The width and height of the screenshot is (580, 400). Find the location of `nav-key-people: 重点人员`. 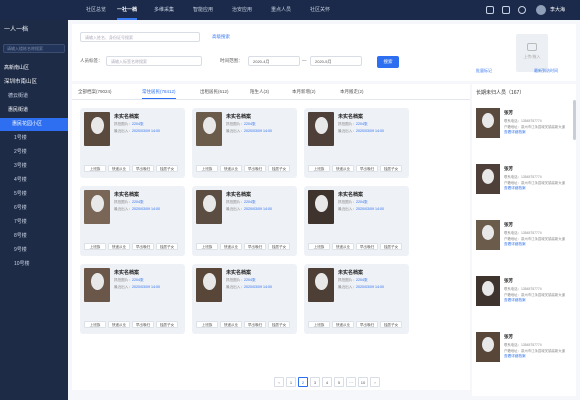

nav-key-people: 重点人员 is located at coordinates (281, 10).